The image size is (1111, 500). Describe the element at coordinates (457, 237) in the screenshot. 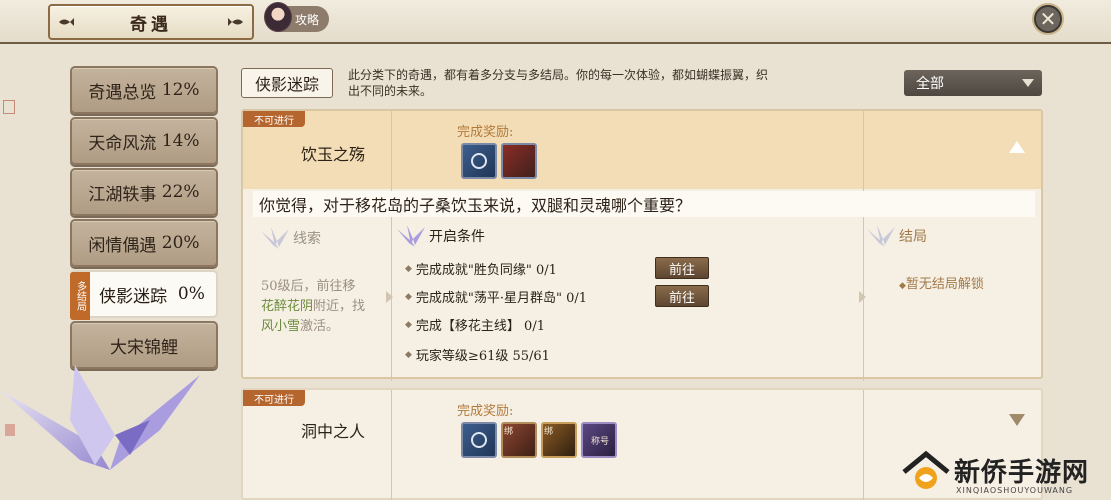

I see `condition-title: 开启条件` at that location.